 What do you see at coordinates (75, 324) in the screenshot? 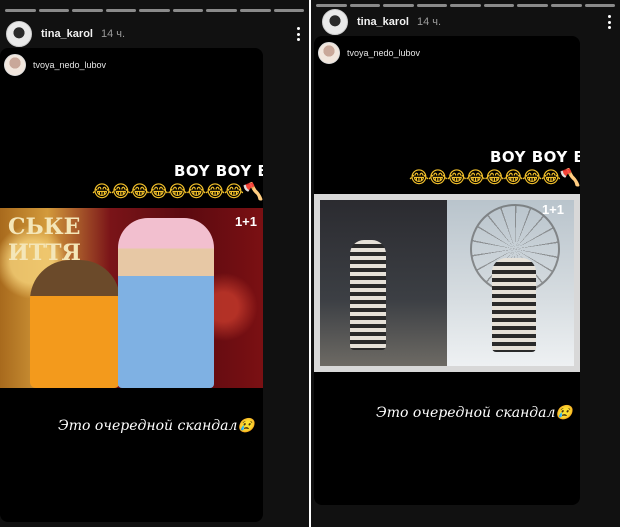
I see `person-orange` at bounding box center [75, 324].